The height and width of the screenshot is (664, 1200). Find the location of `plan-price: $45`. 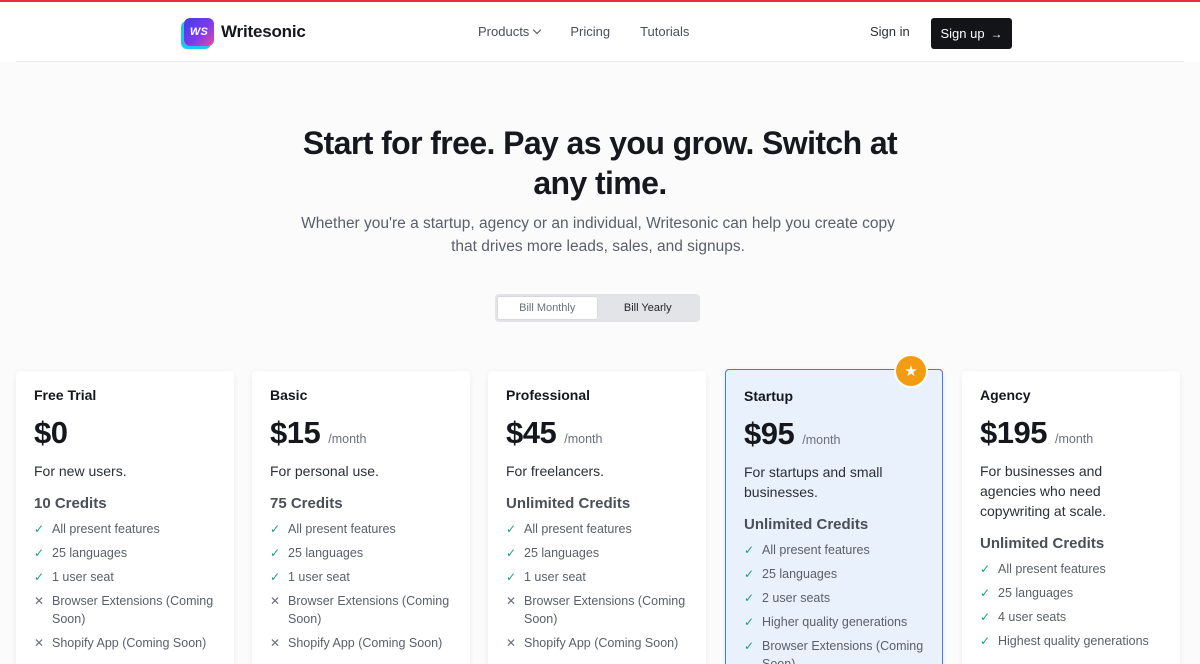

plan-price: $45 is located at coordinates (531, 432).